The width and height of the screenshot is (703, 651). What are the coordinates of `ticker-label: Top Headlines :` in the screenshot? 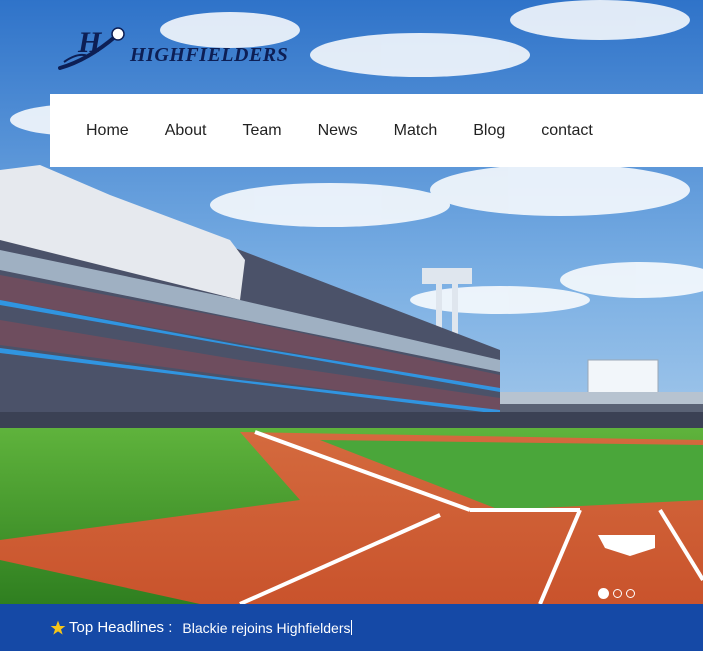 It's located at (121, 627).